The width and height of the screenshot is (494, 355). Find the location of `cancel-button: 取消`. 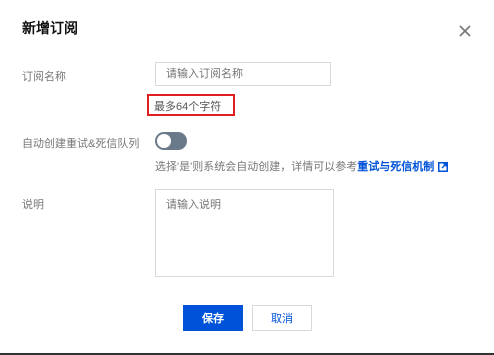

cancel-button: 取消 is located at coordinates (282, 318).